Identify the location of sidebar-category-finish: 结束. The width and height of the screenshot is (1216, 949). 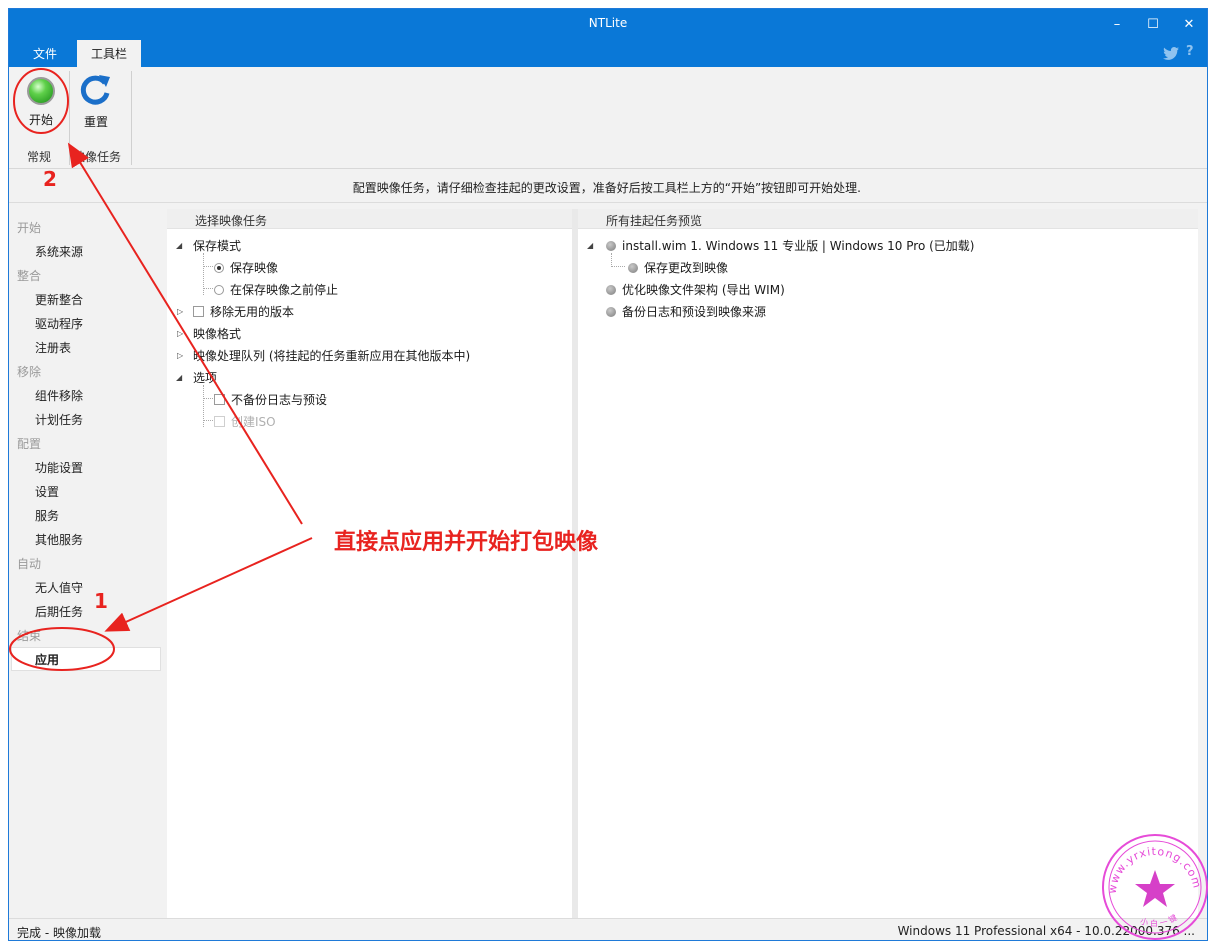
(29, 636).